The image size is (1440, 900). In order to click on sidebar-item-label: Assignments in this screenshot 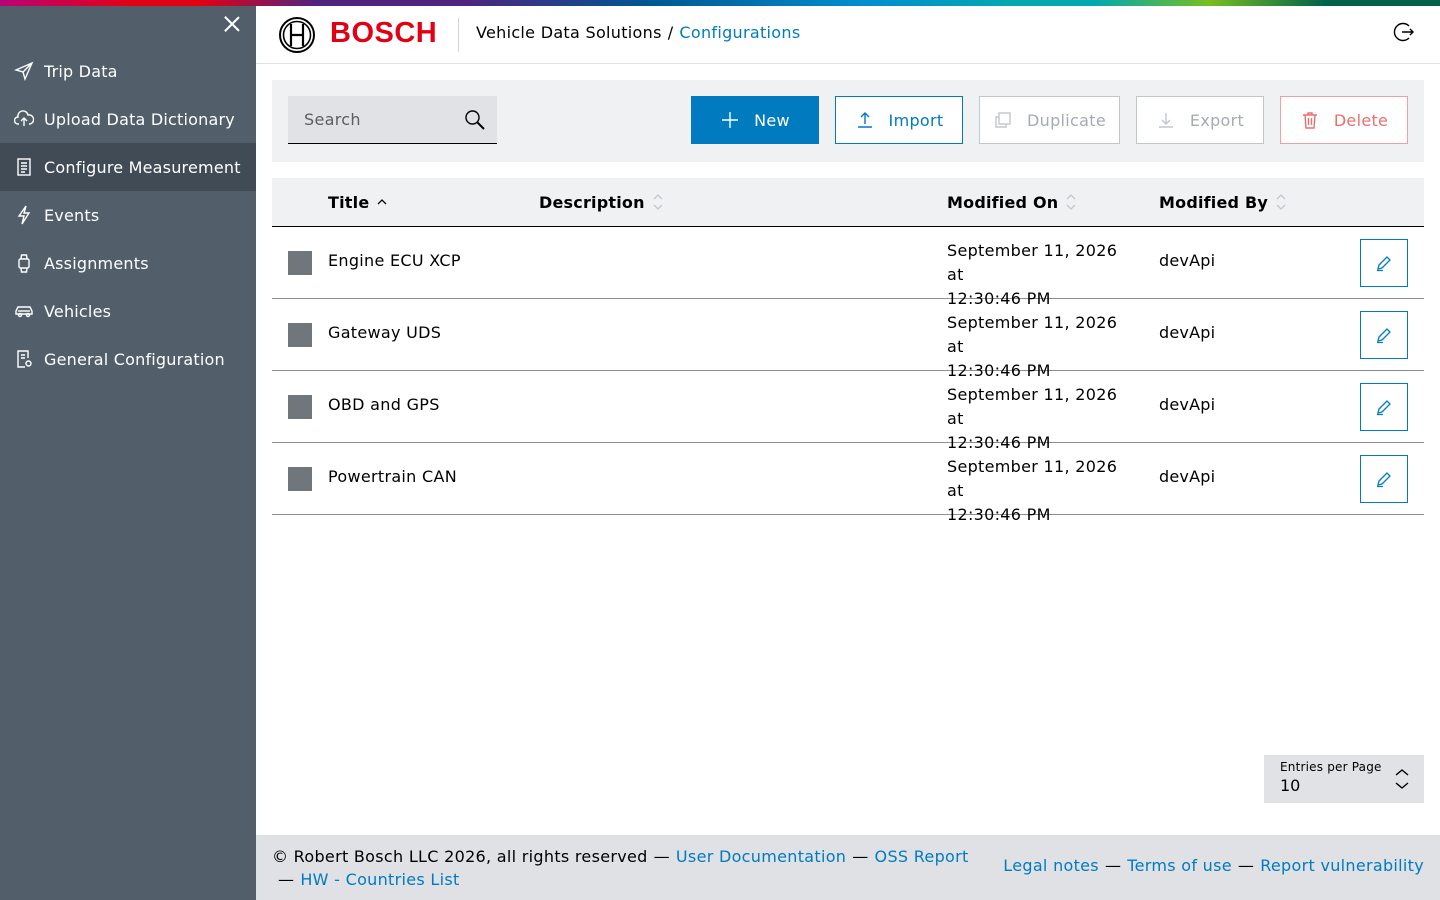, I will do `click(96, 263)`.